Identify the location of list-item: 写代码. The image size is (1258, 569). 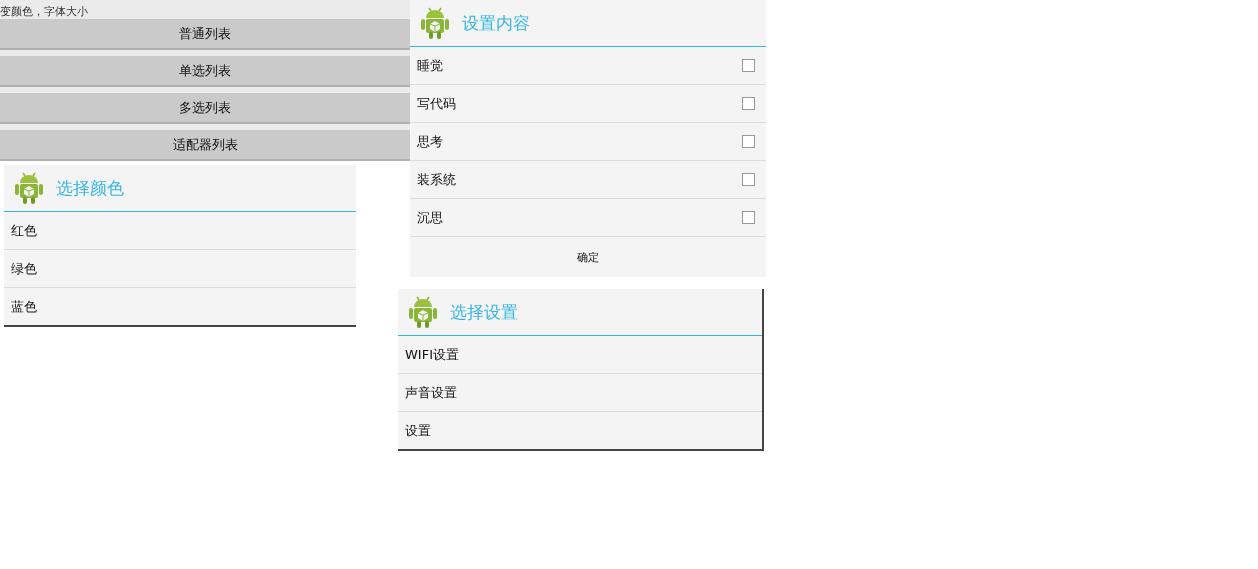
(588, 104).